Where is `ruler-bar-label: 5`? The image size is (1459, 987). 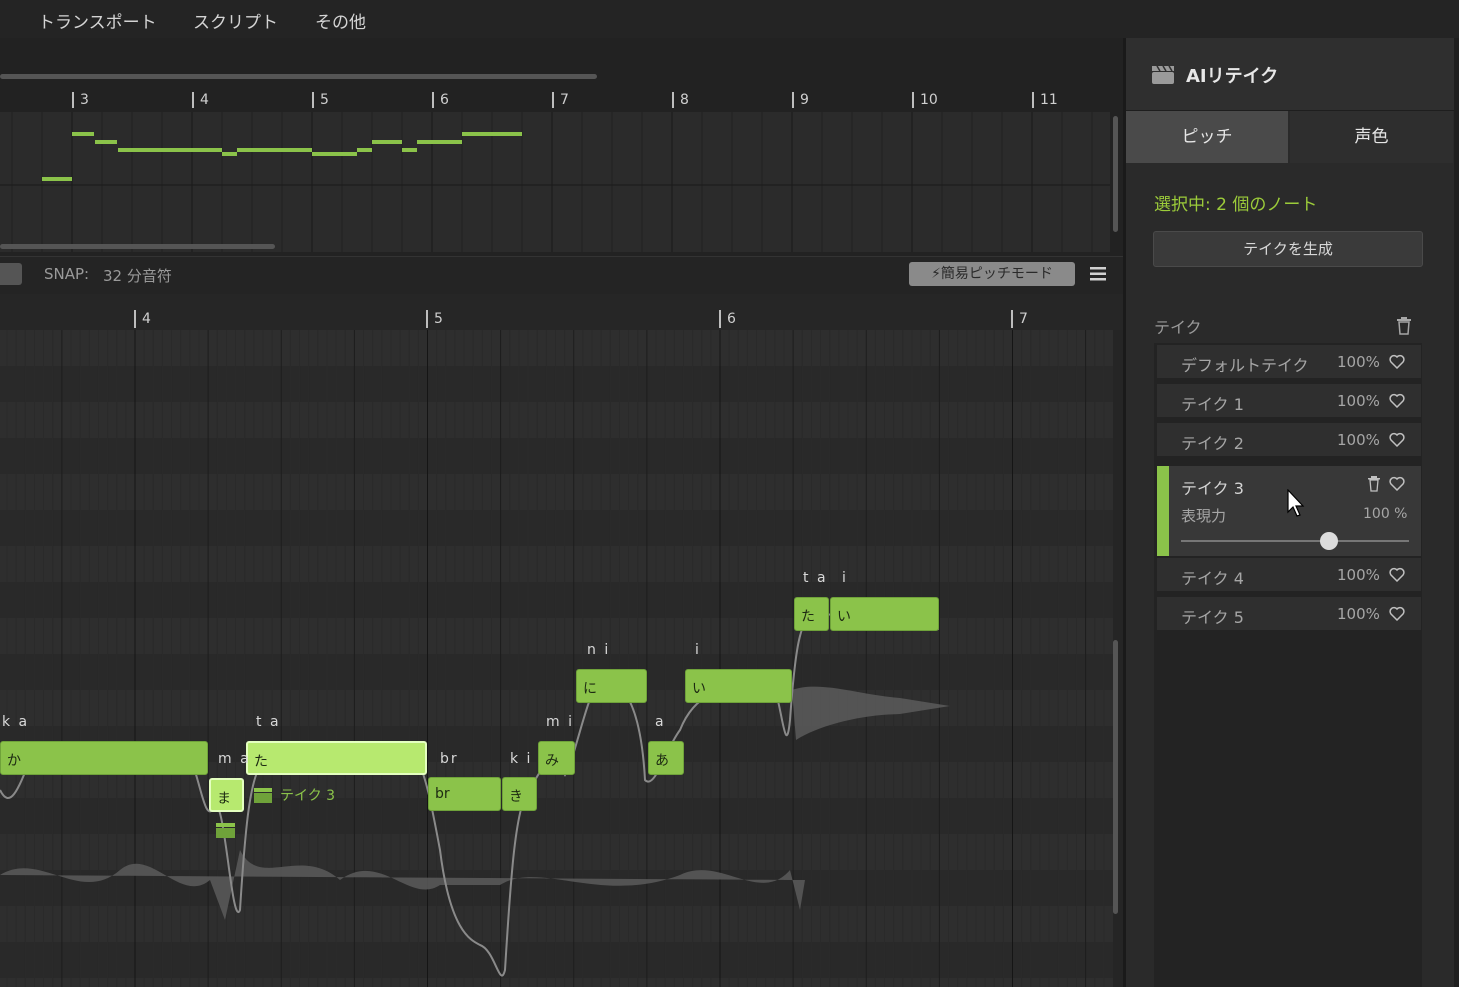
ruler-bar-label: 5 is located at coordinates (434, 319).